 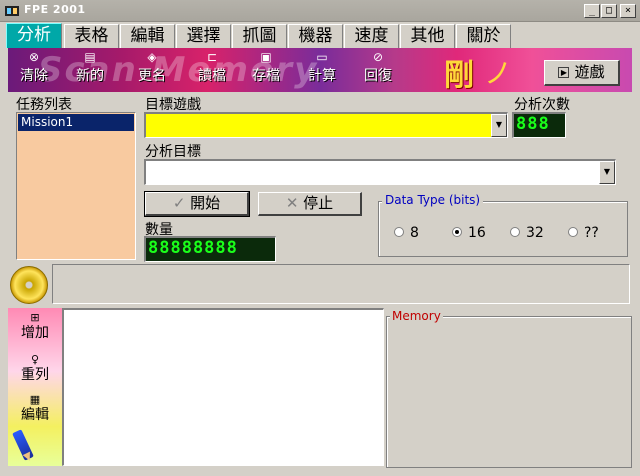 What do you see at coordinates (315, 36) in the screenshot?
I see `tab-machine: 機器` at bounding box center [315, 36].